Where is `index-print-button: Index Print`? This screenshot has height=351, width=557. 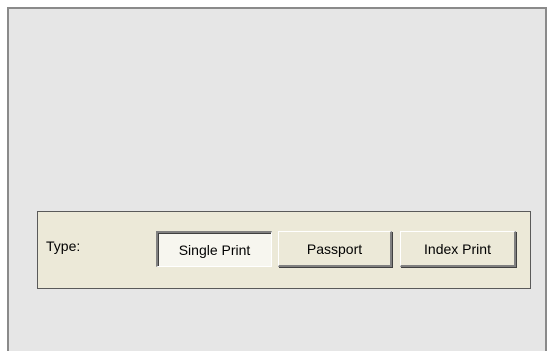
index-print-button: Index Print is located at coordinates (458, 249).